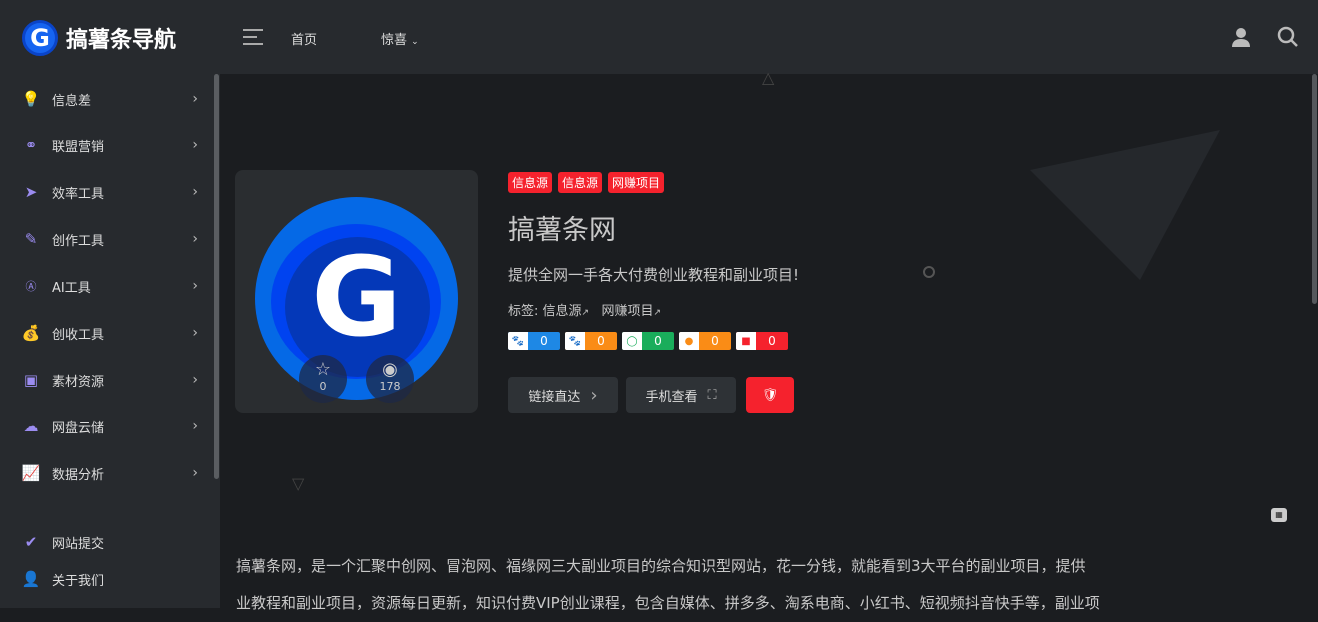 The image size is (1318, 622). I want to click on seo-rankings: 🐾 0 🐾 0 ◯ 0 ● 0 ■ 0, so click(648, 341).